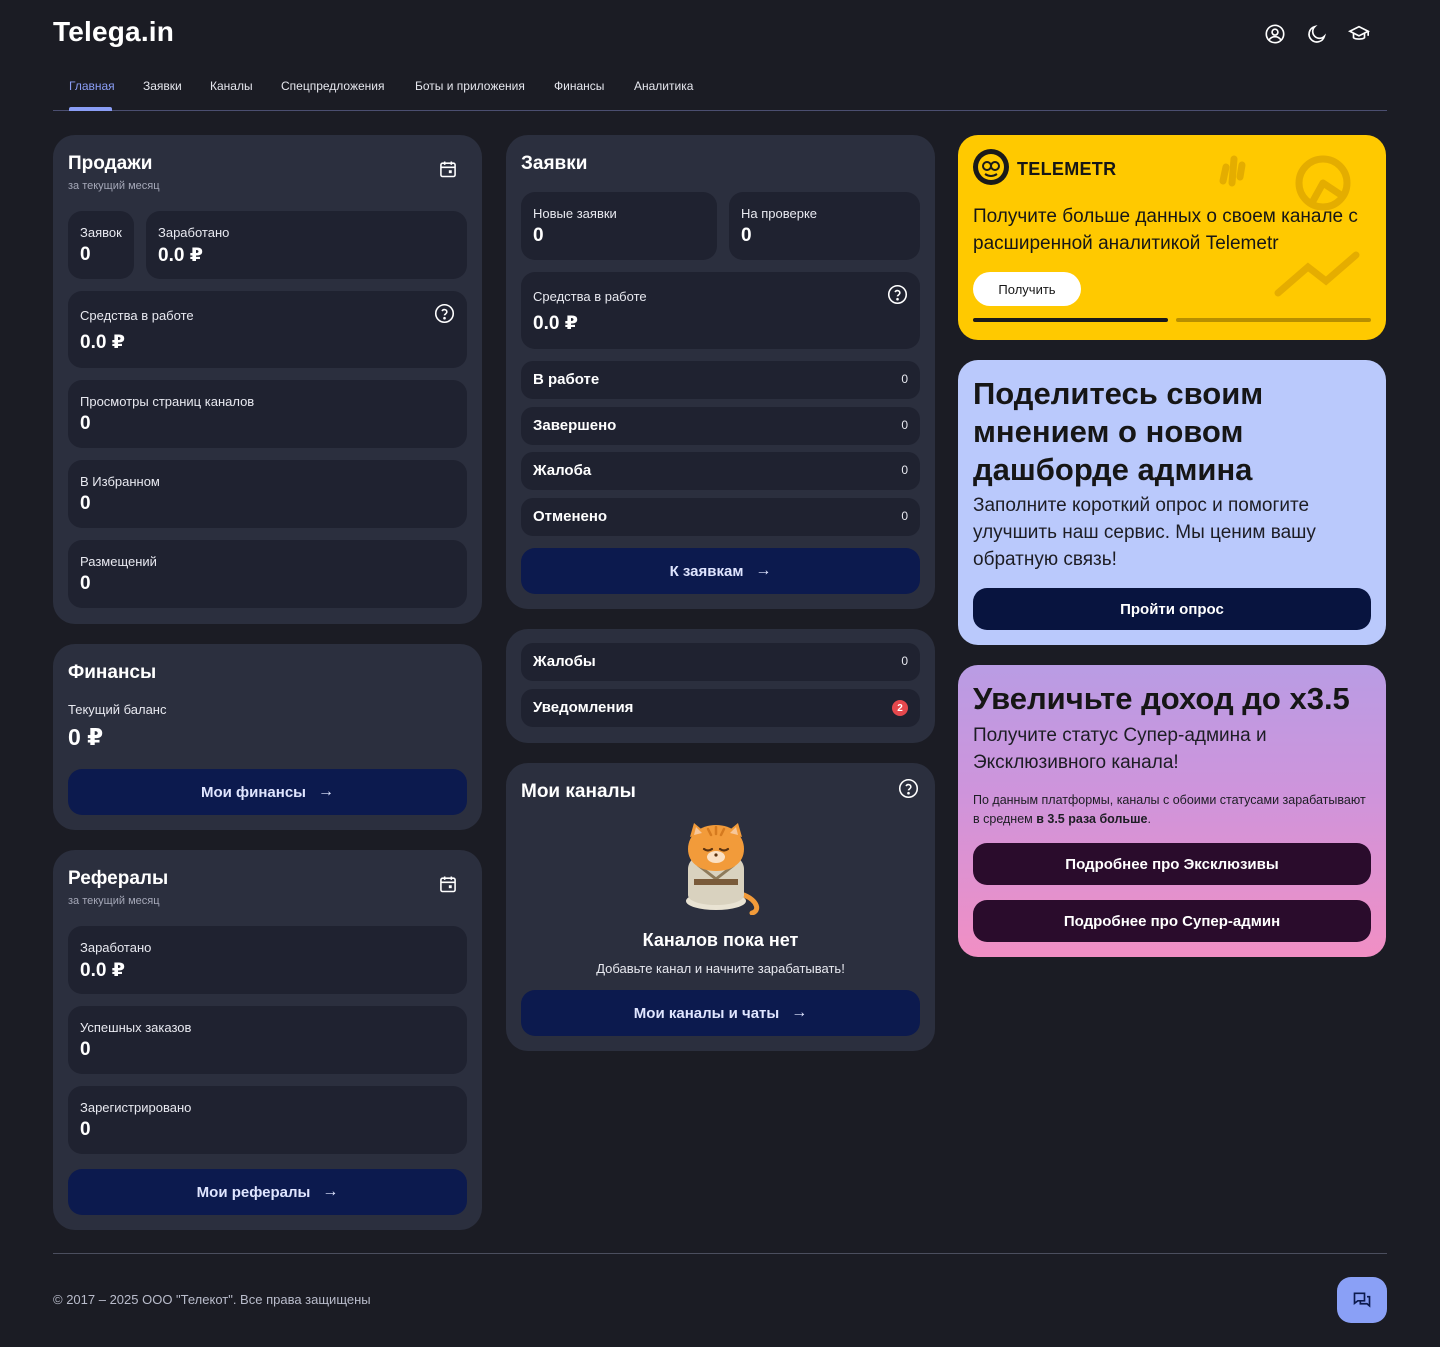 The height and width of the screenshot is (1347, 1440). I want to click on row-completed: Завершено 0, so click(720, 426).